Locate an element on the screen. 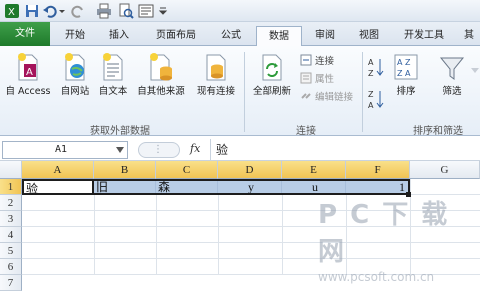 Image resolution: width=480 pixels, height=291 pixels. sort-az-icon: AZ is located at coordinates (376, 68).